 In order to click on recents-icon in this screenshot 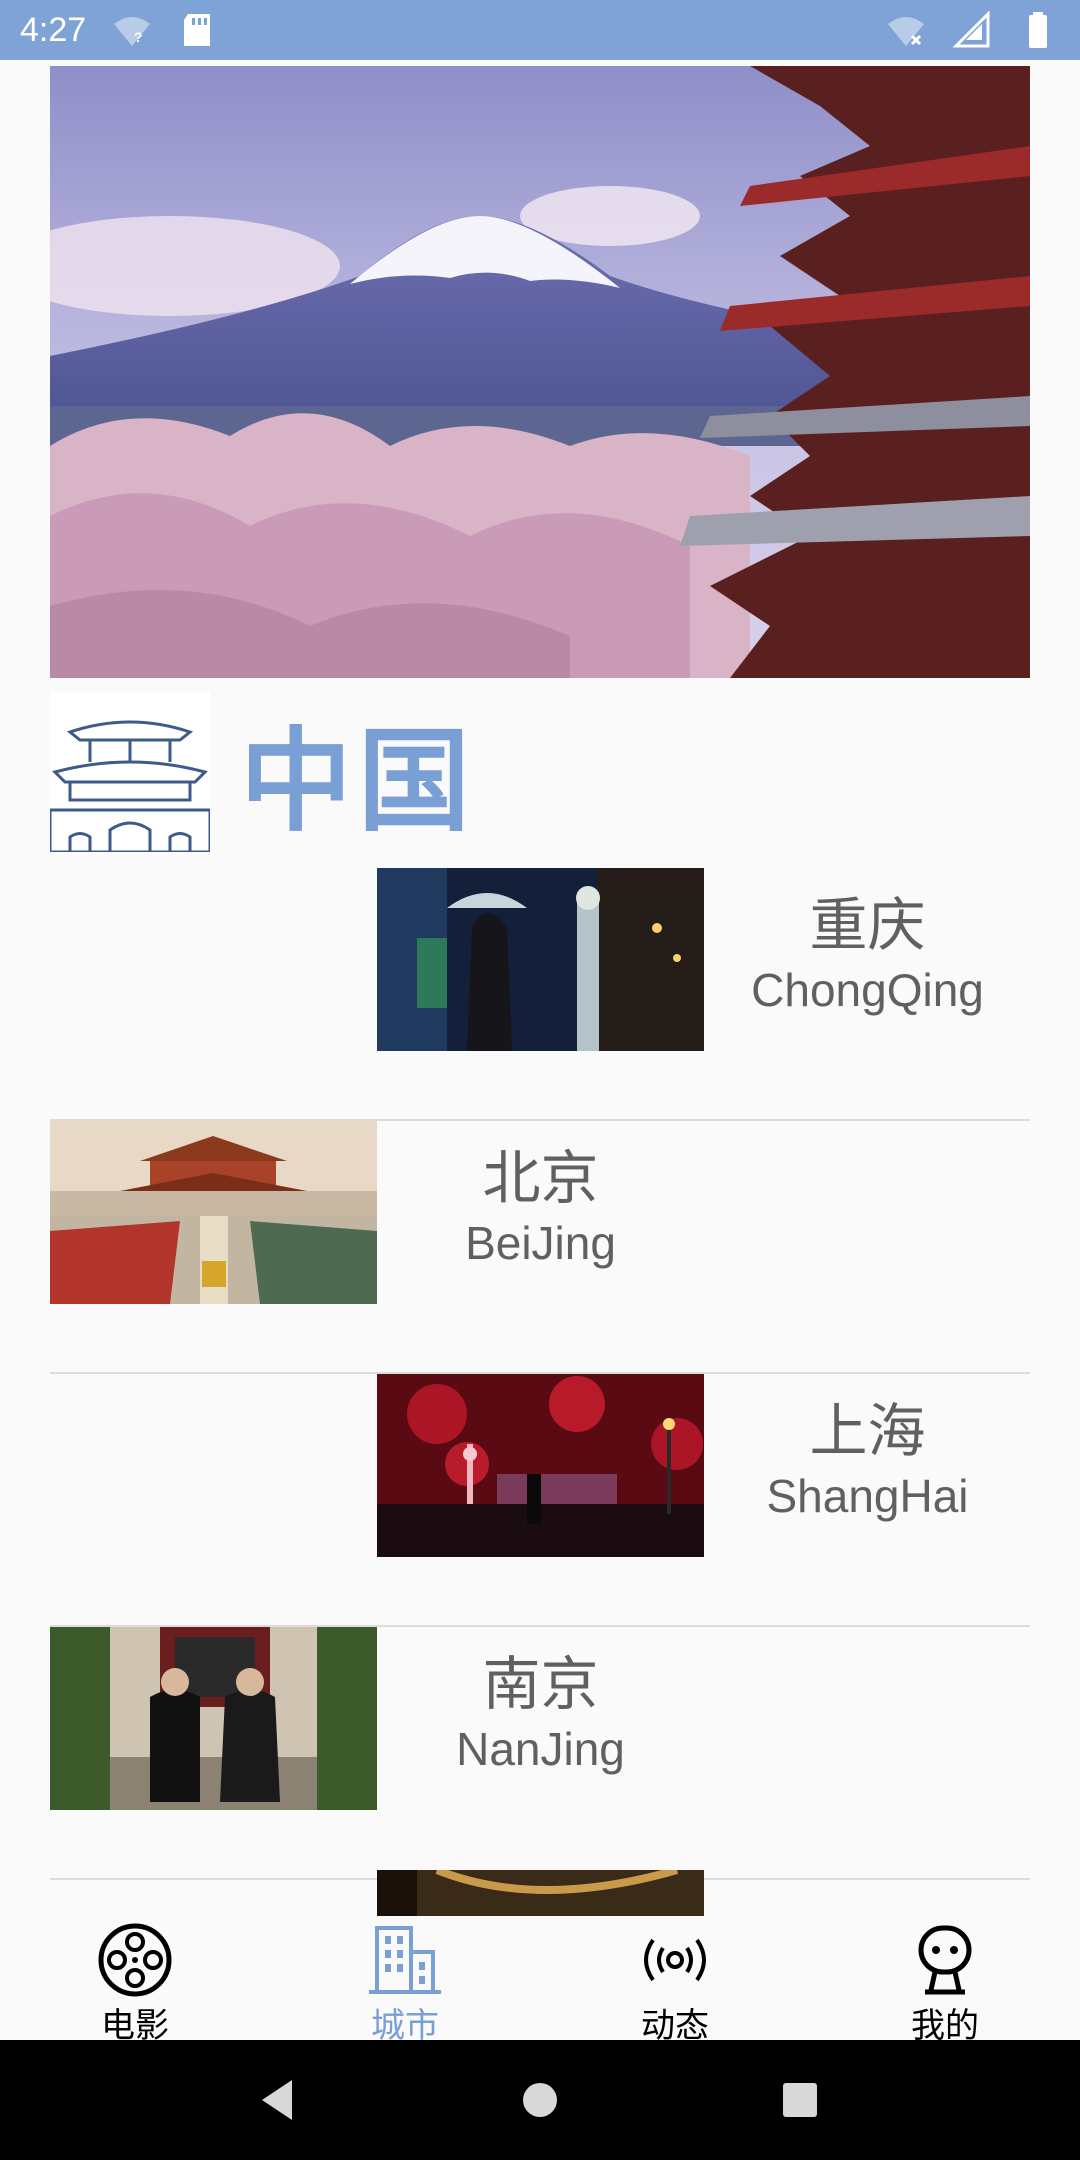, I will do `click(800, 2100)`.